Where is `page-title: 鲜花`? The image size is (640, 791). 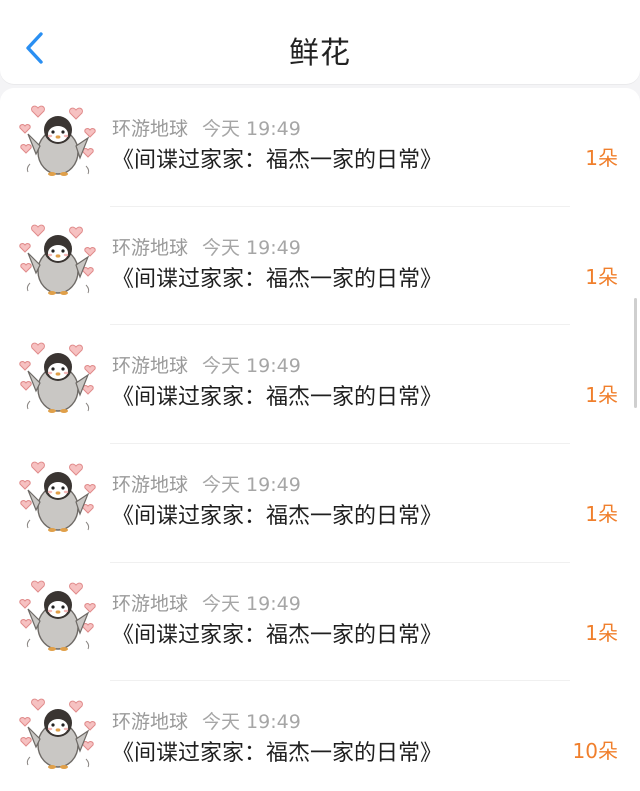
page-title: 鲜花 is located at coordinates (320, 53).